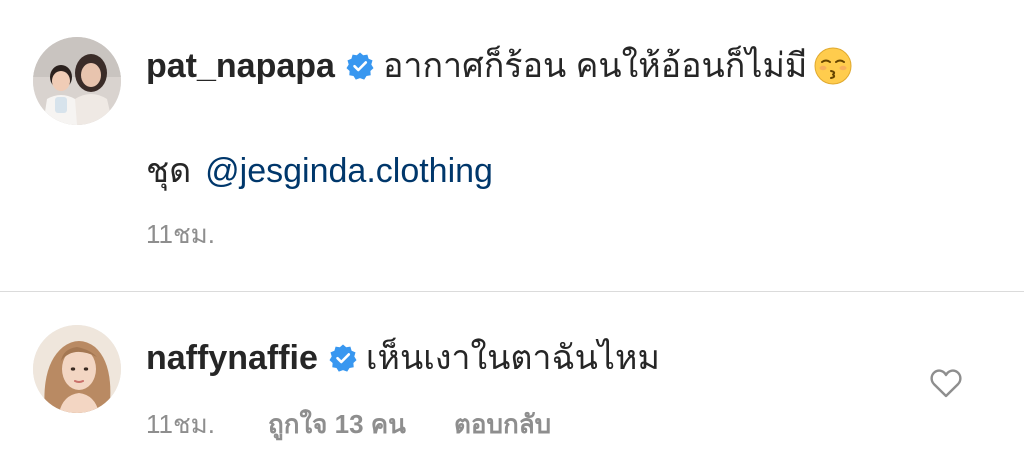  What do you see at coordinates (169, 171) in the screenshot?
I see `outfit-label: ชุด` at bounding box center [169, 171].